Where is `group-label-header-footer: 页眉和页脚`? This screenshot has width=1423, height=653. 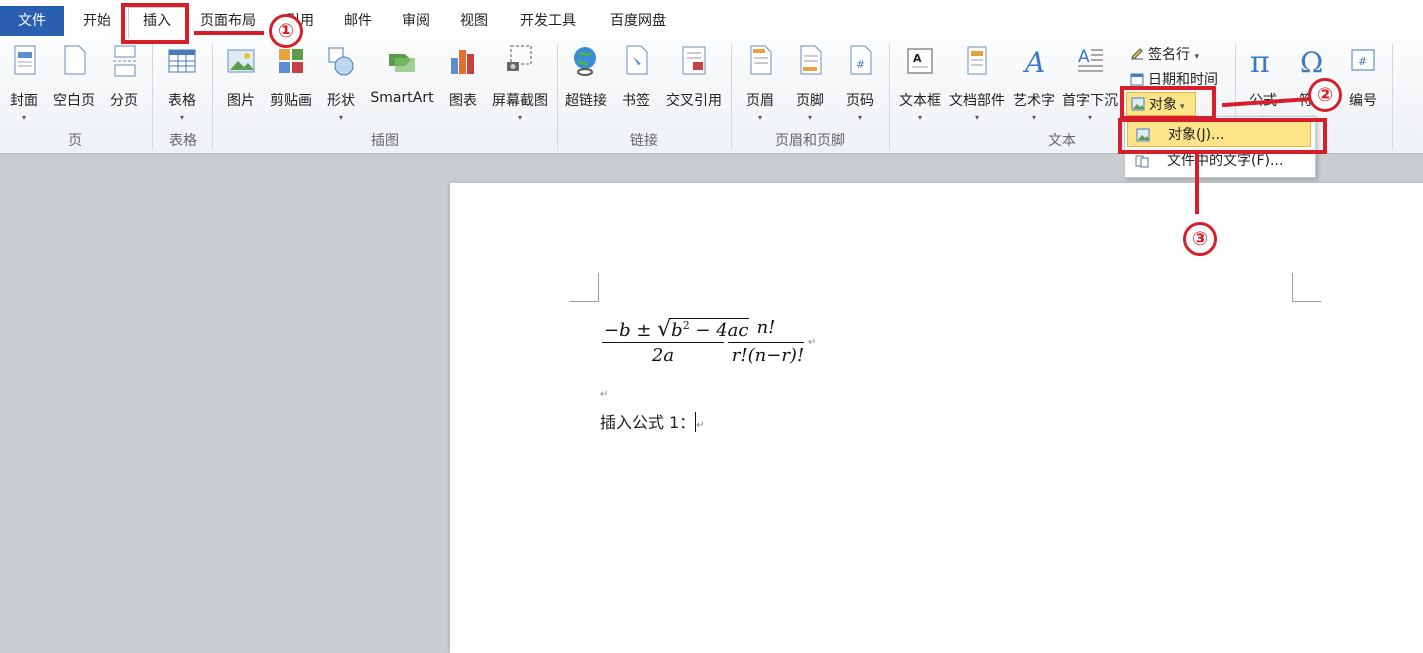
group-label-header-footer: 页眉和页脚 is located at coordinates (810, 141).